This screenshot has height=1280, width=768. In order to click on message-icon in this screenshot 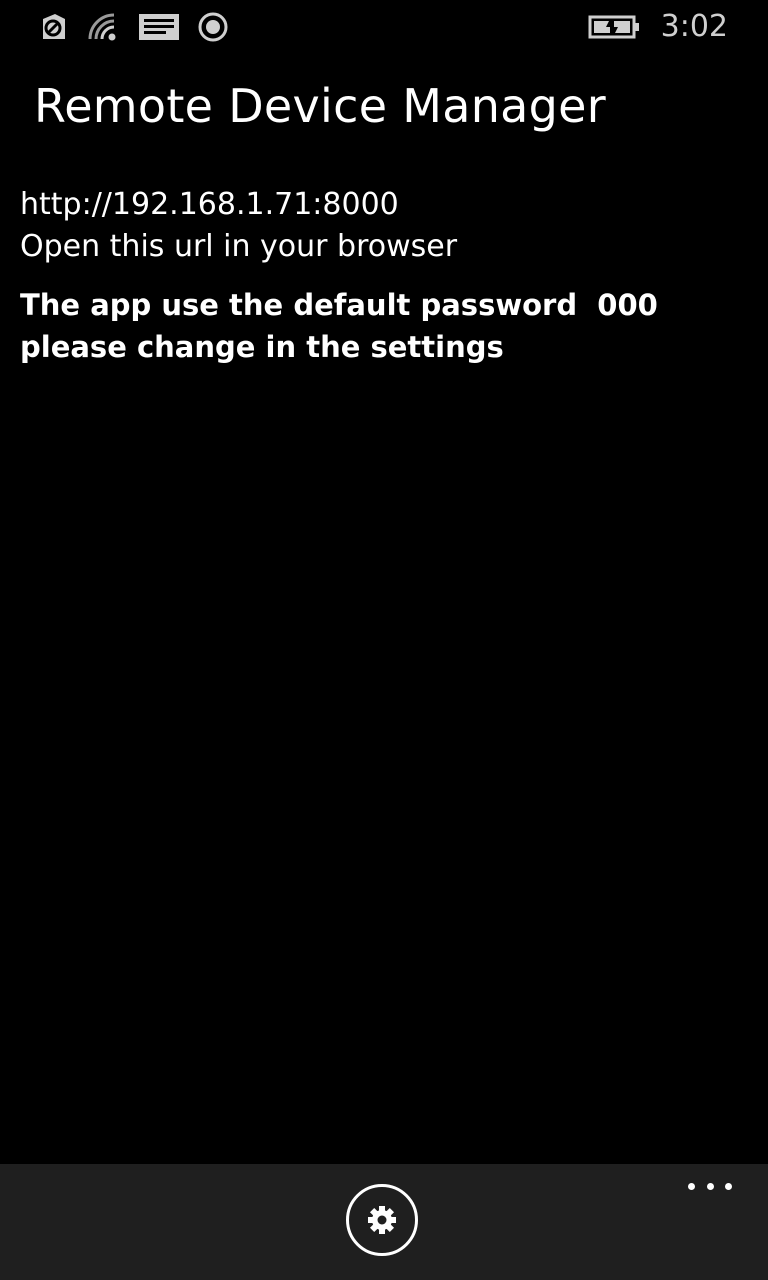, I will do `click(159, 27)`.